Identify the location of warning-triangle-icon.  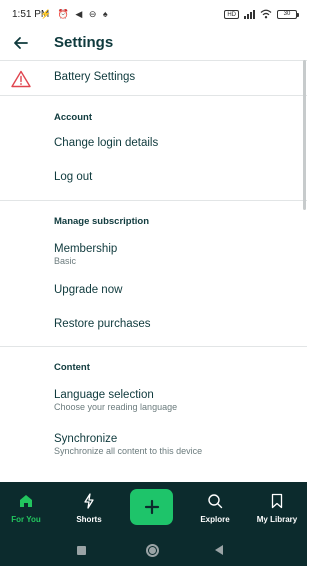
(21, 79).